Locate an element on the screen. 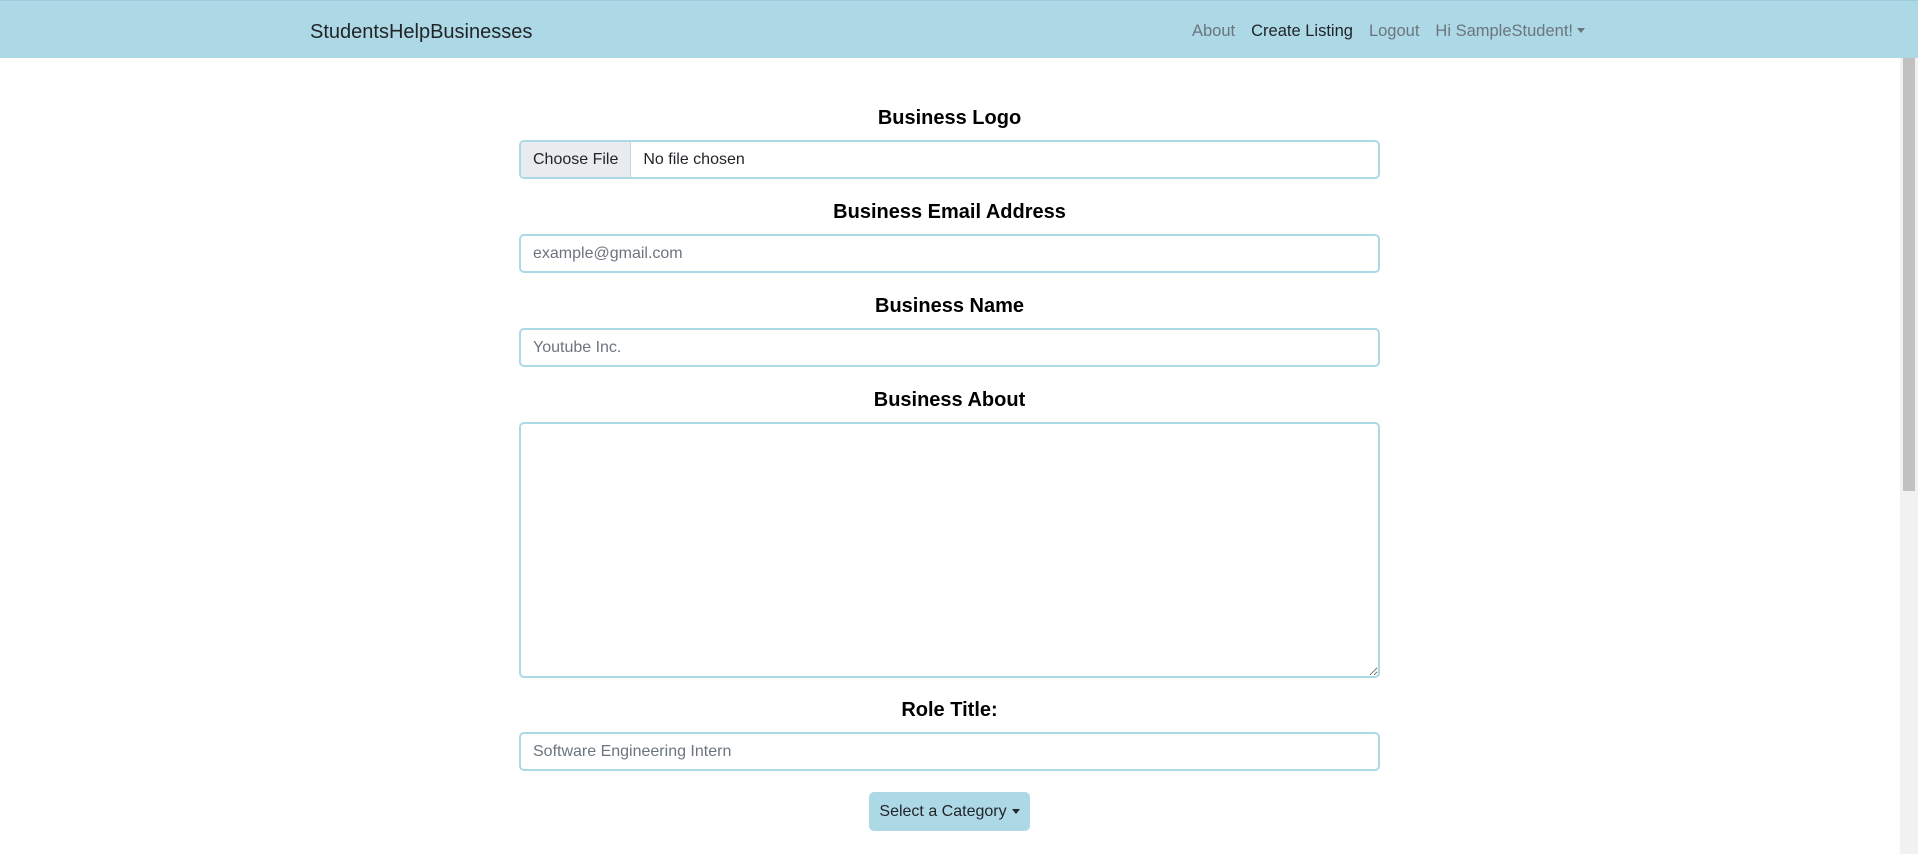  brand-link: StudentsHelpBusinesses is located at coordinates (421, 32).